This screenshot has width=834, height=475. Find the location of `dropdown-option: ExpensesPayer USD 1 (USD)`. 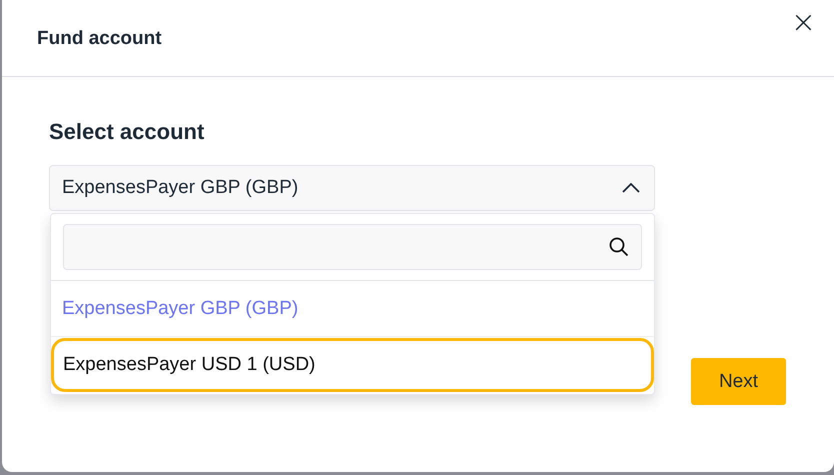

dropdown-option: ExpensesPayer USD 1 (USD) is located at coordinates (352, 365).